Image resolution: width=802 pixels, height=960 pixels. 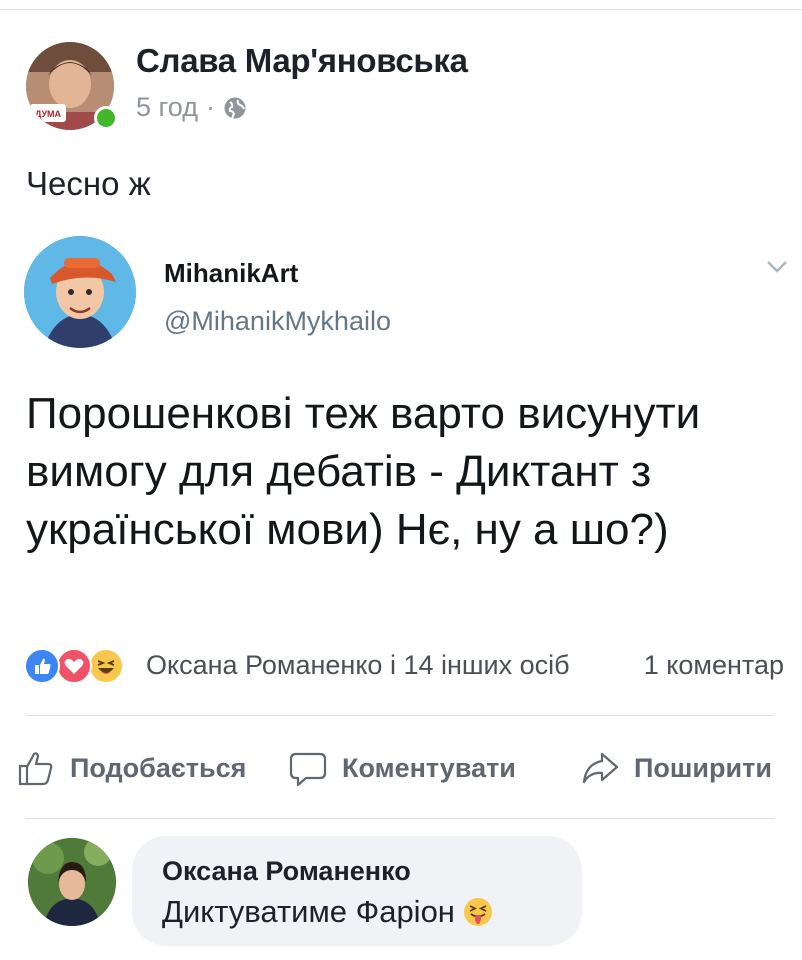 I want to click on speech-bubble-icon, so click(x=308, y=769).